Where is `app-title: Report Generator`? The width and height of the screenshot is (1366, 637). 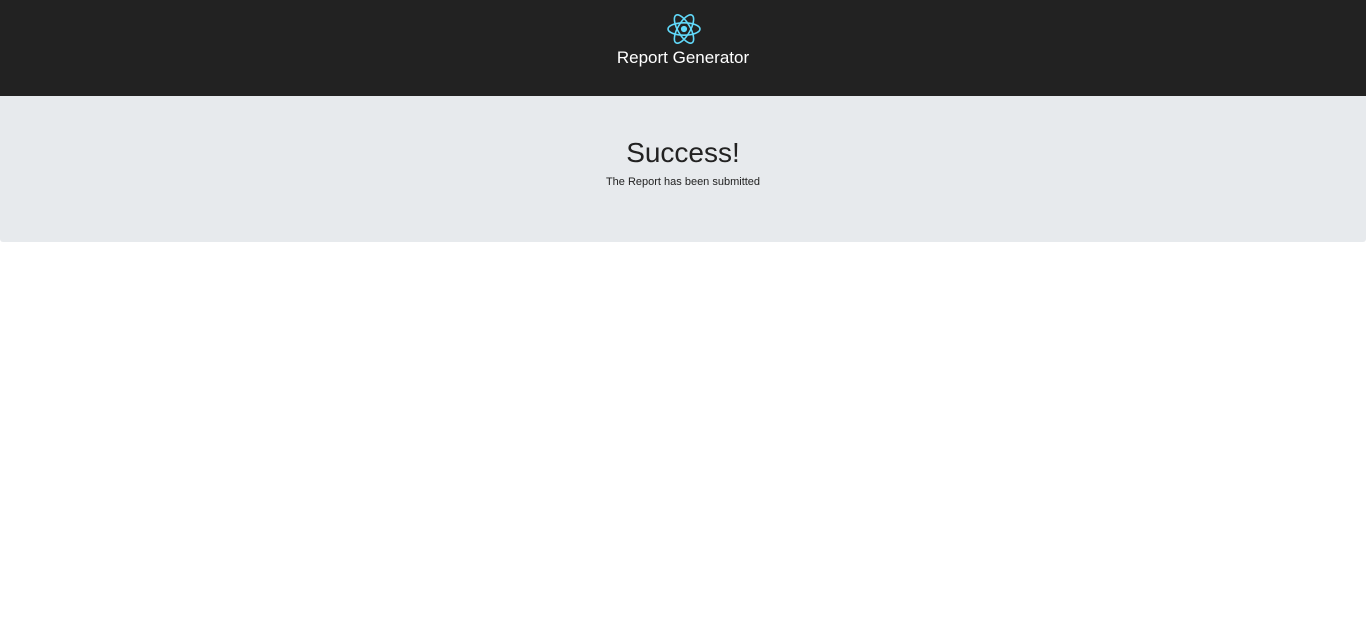 app-title: Report Generator is located at coordinates (683, 57).